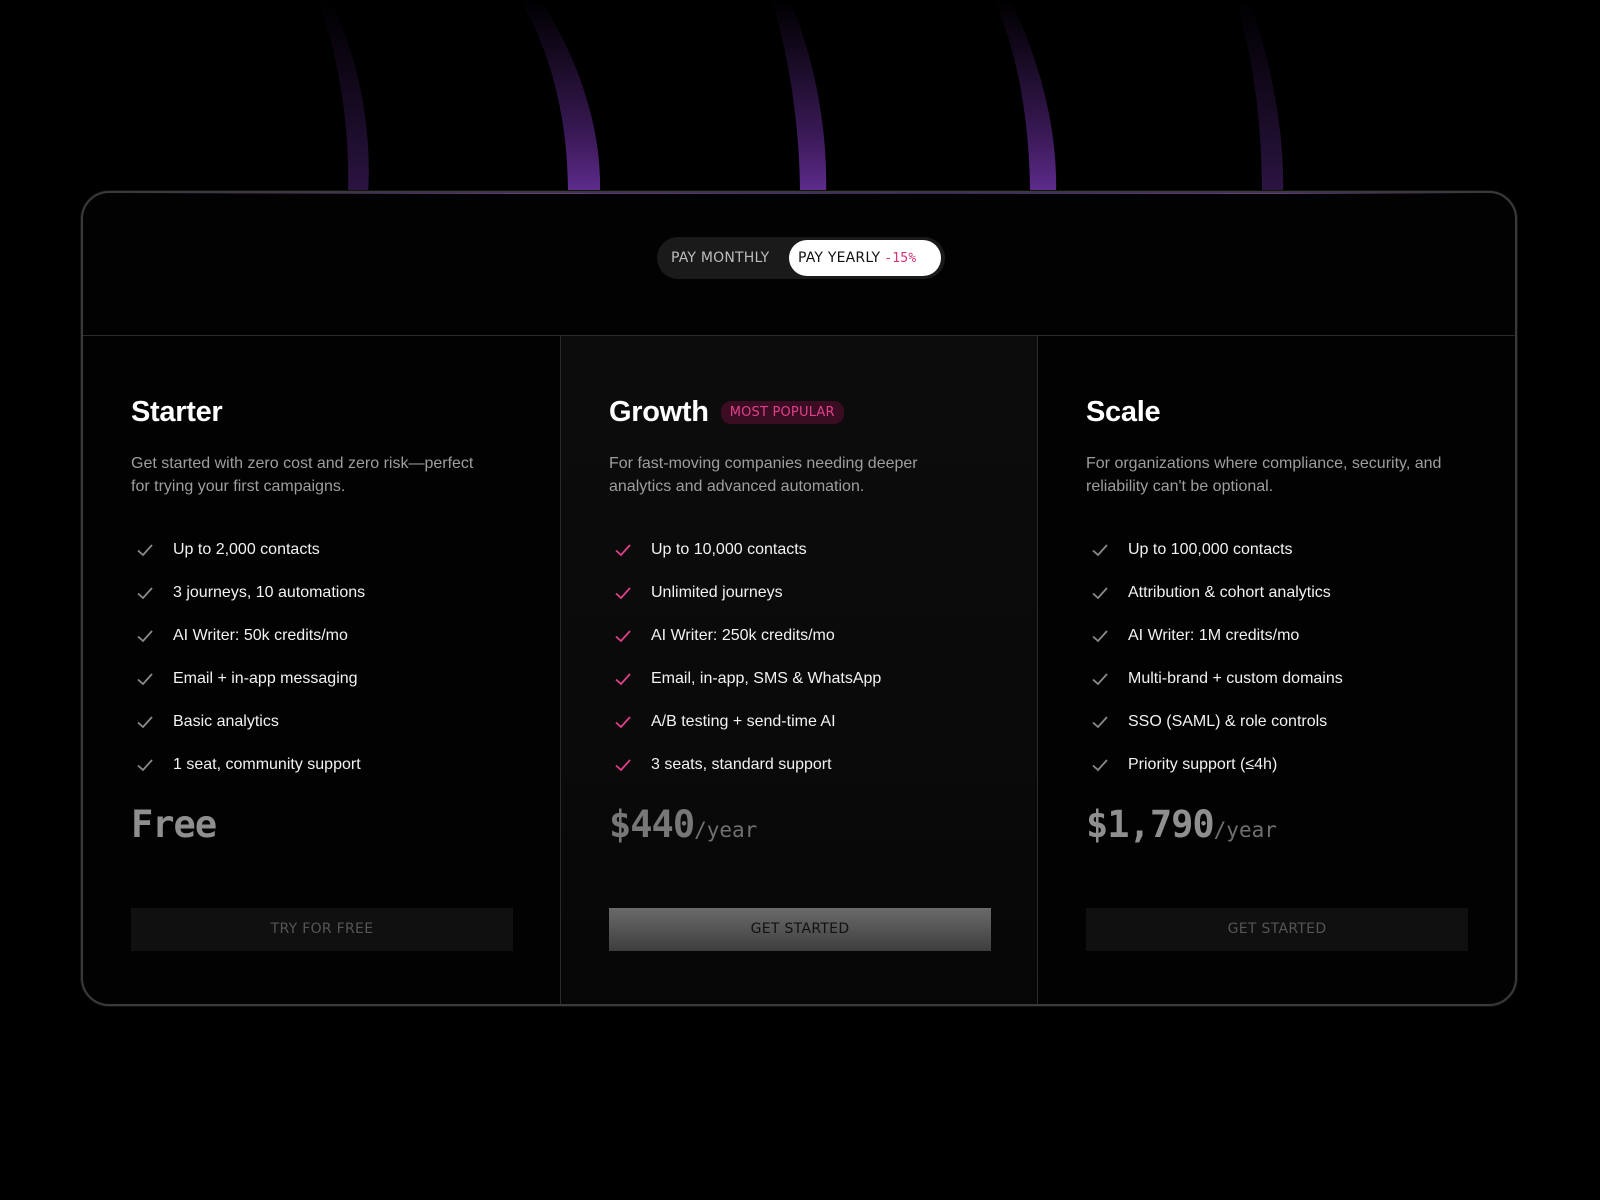 The height and width of the screenshot is (1200, 1600). I want to click on feature-item: AI Writer: 250k credits/mo, so click(745, 635).